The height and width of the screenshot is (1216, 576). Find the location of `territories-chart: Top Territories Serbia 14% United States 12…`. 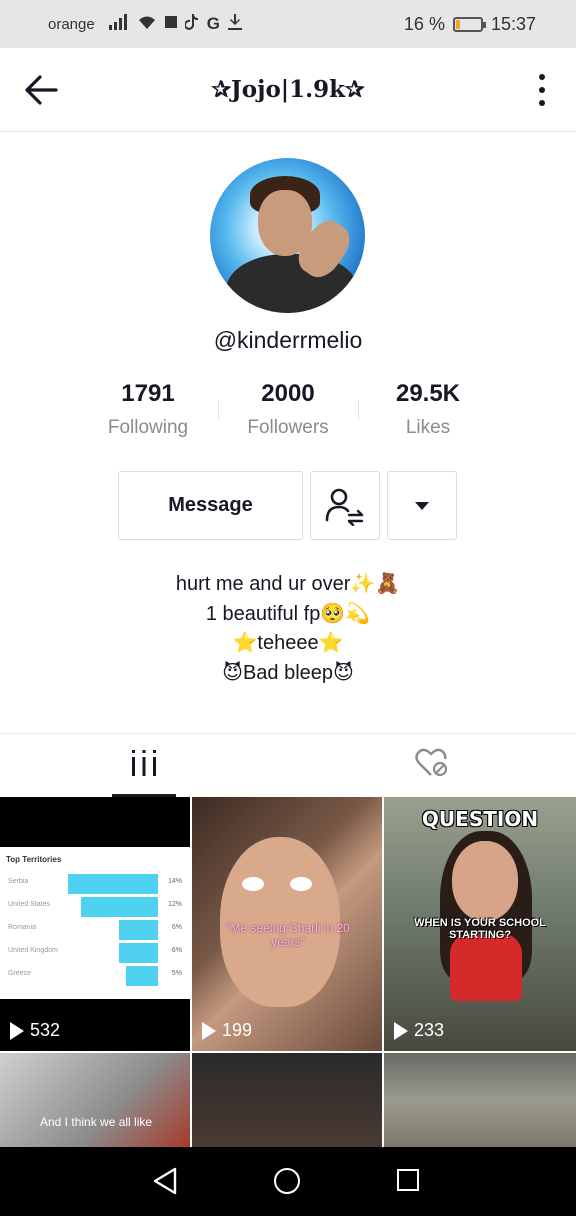

territories-chart: Top Territories Serbia 14% United States 12… is located at coordinates (95, 923).